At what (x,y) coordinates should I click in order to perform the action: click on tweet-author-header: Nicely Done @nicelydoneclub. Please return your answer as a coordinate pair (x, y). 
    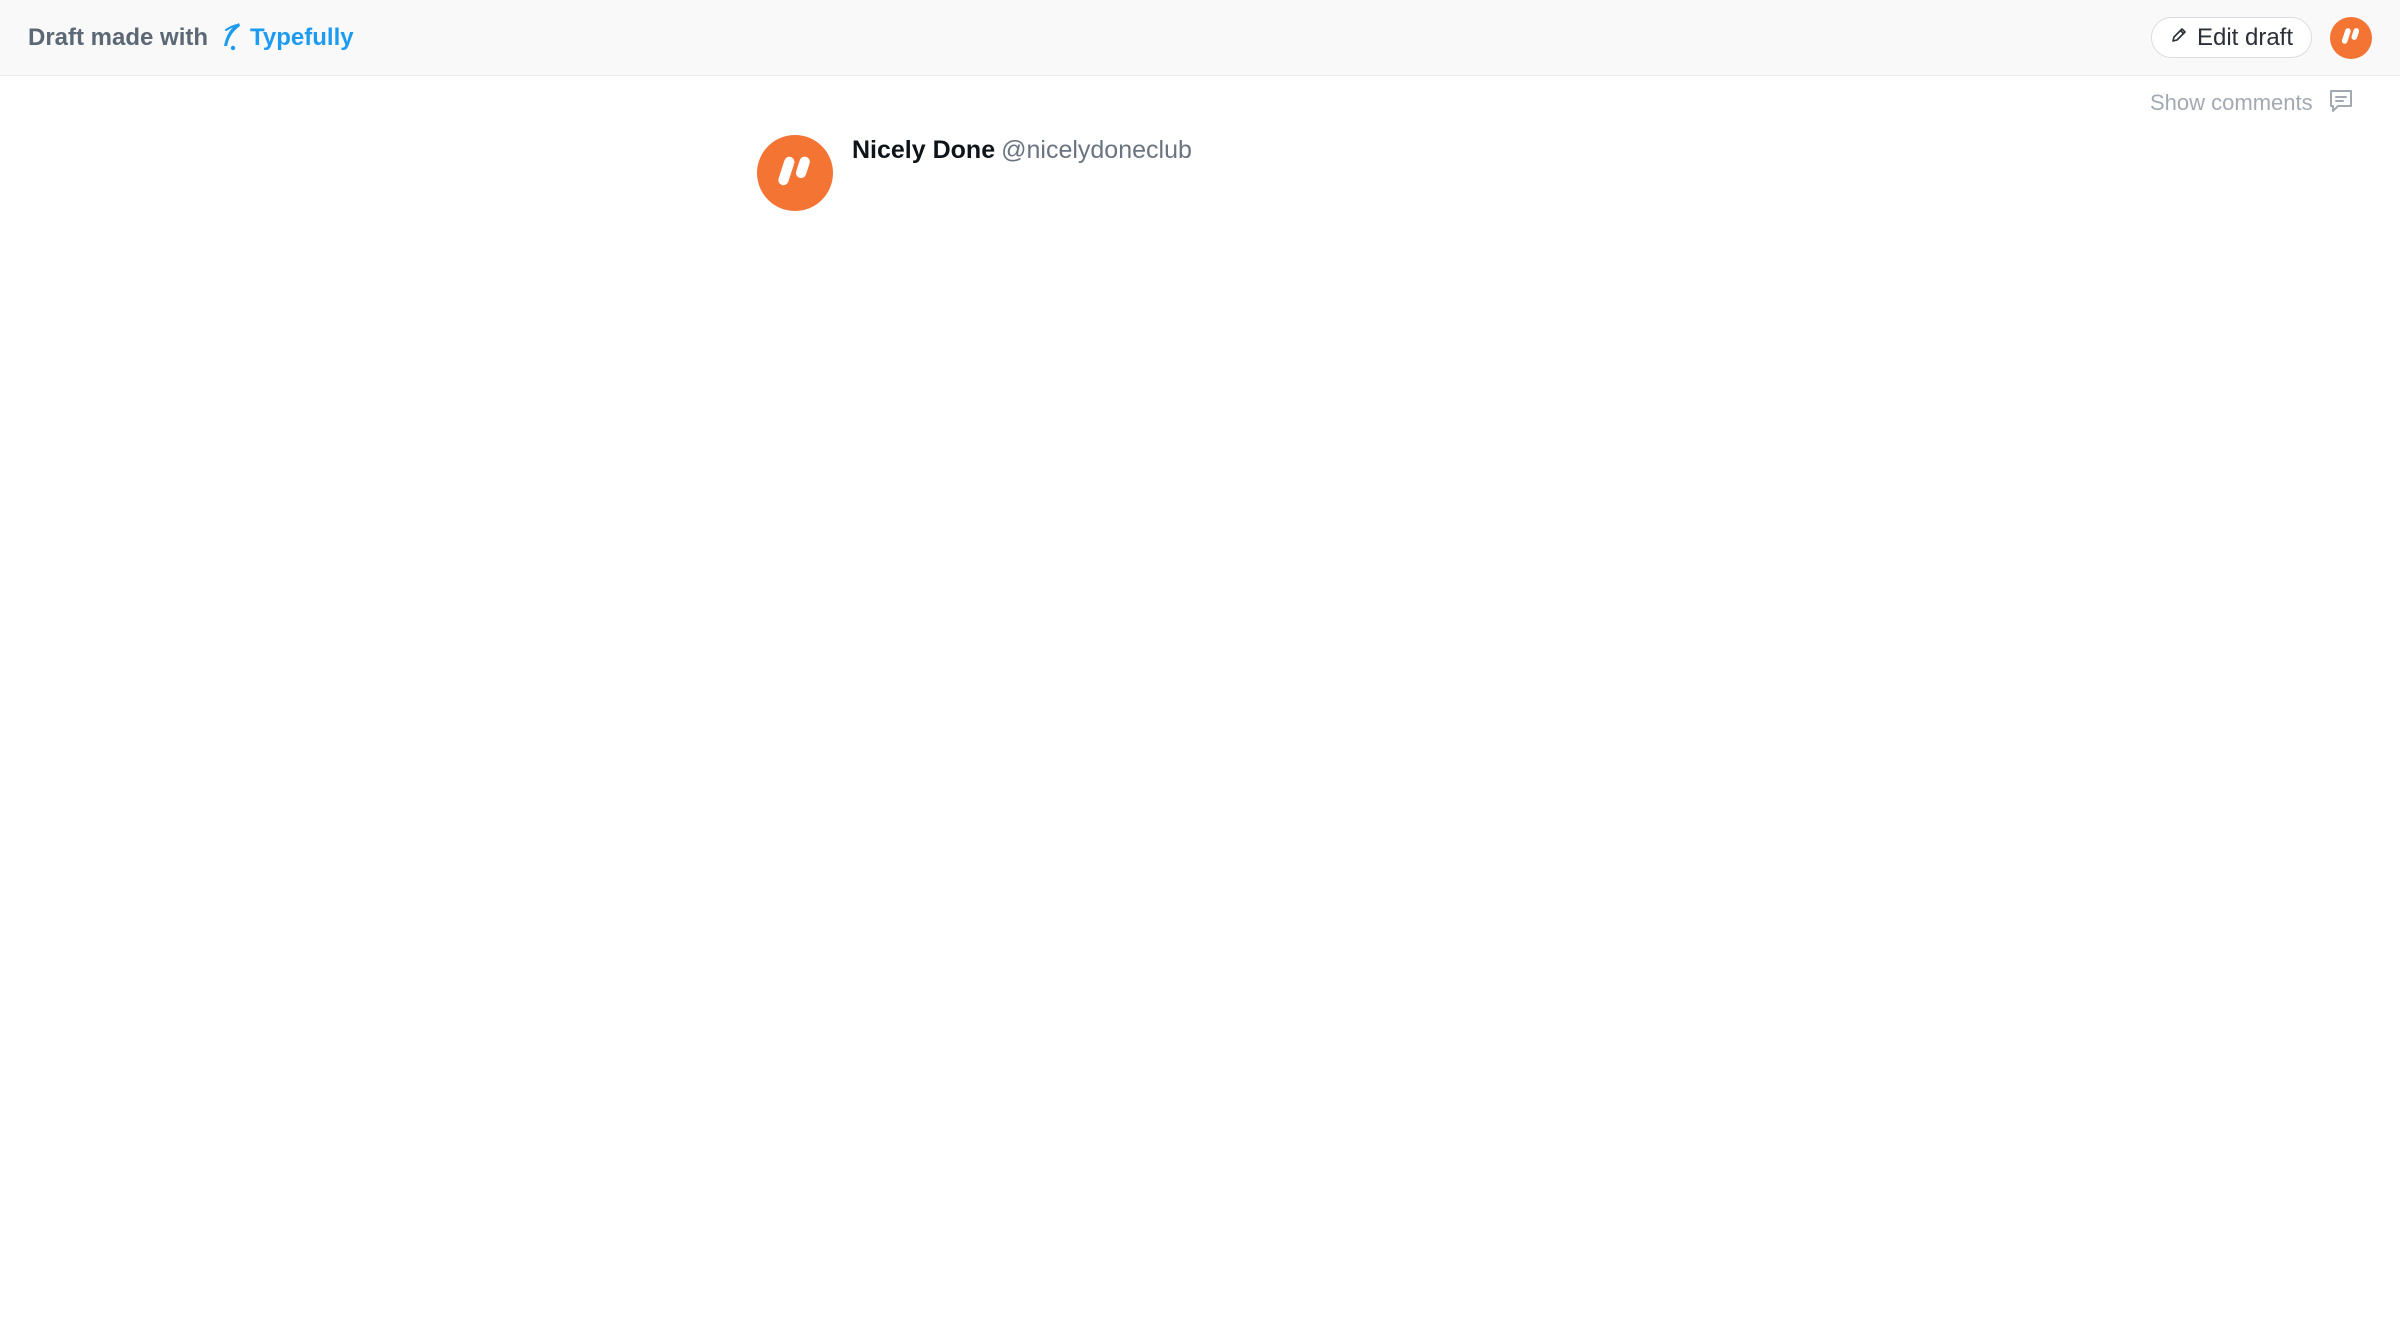
    Looking at the image, I should click on (1022, 150).